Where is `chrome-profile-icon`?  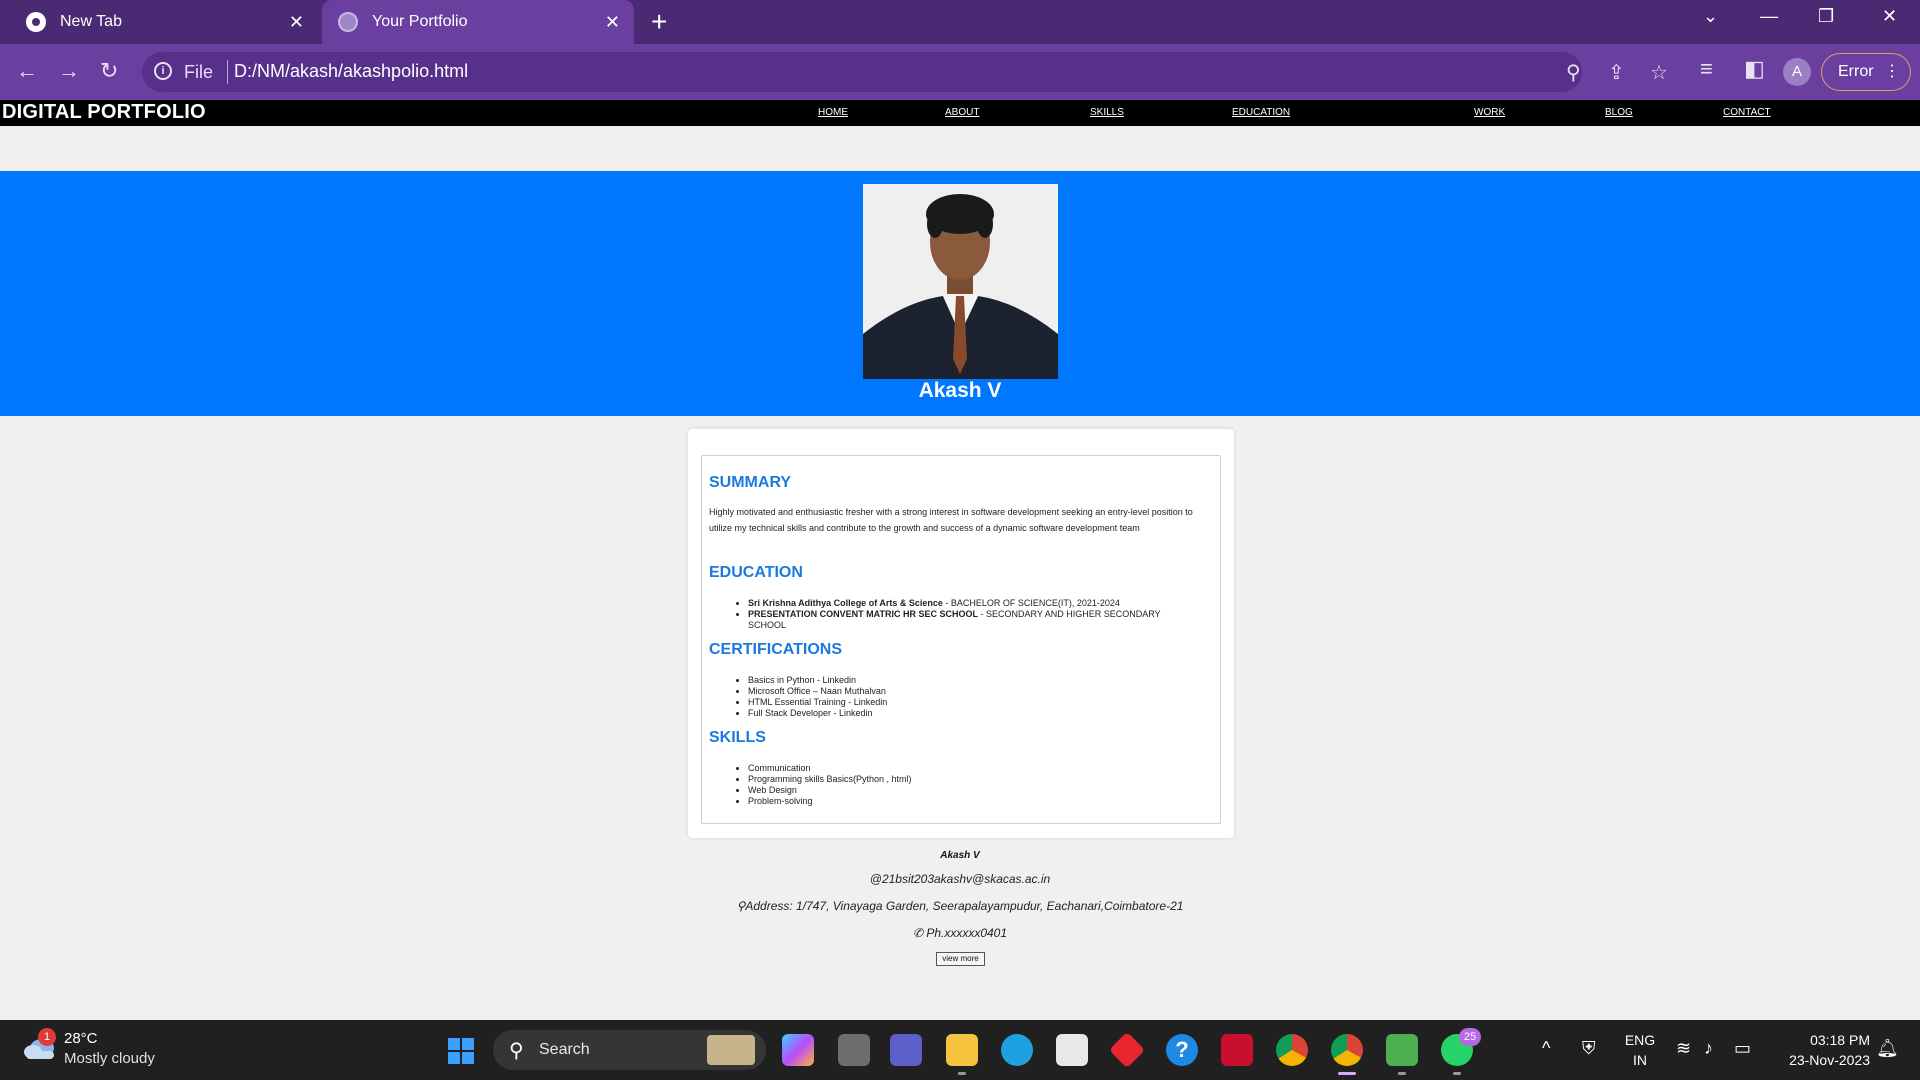
chrome-profile-icon is located at coordinates (1347, 1050).